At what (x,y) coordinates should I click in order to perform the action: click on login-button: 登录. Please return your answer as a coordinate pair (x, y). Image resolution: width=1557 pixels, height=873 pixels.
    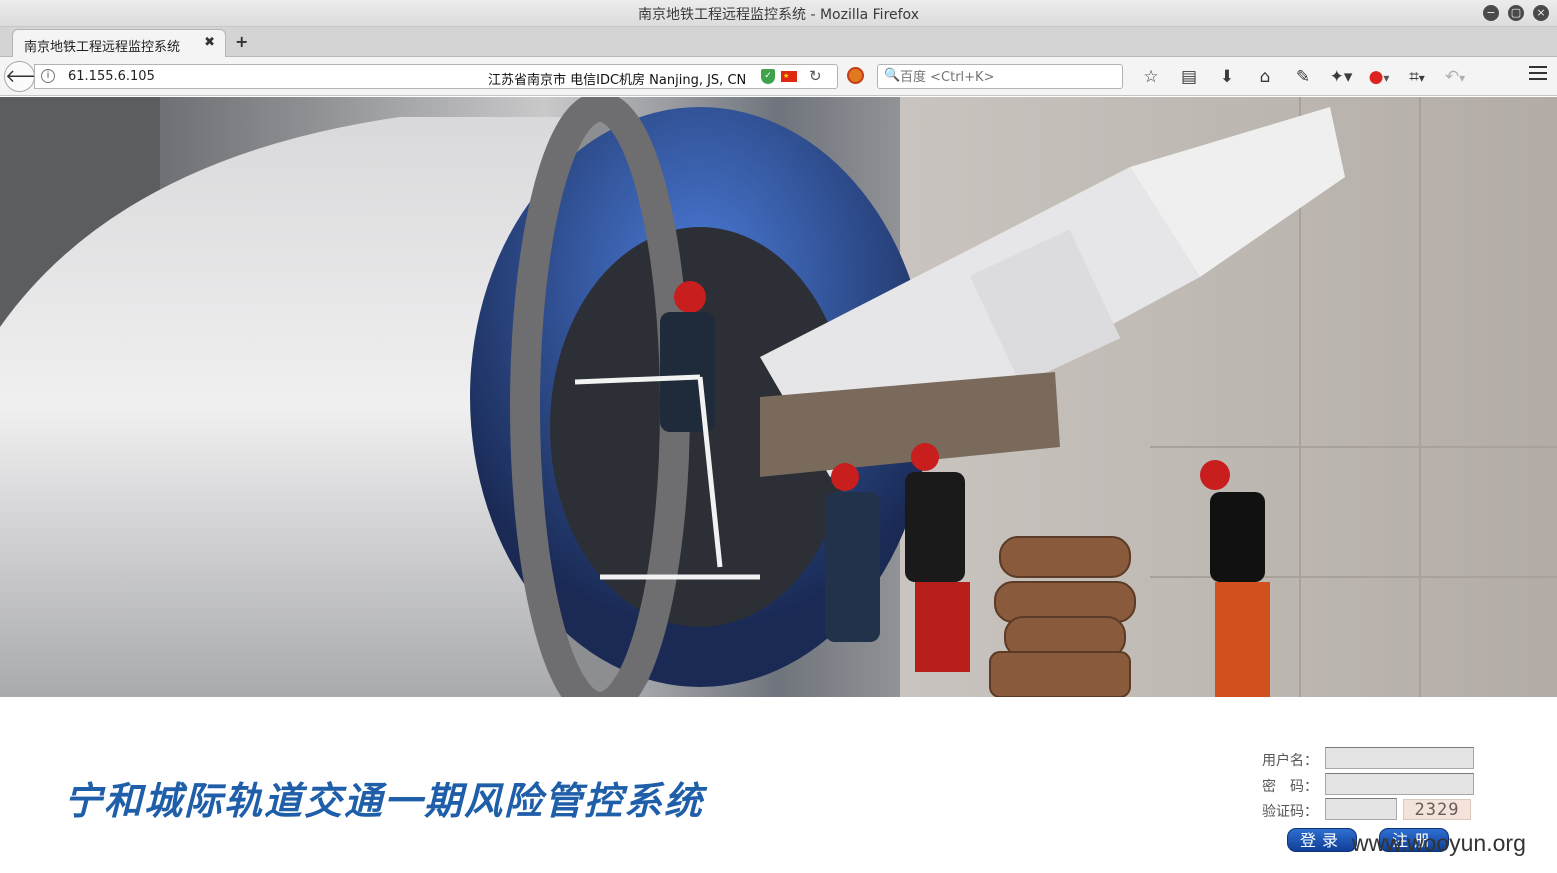
    Looking at the image, I should click on (1322, 840).